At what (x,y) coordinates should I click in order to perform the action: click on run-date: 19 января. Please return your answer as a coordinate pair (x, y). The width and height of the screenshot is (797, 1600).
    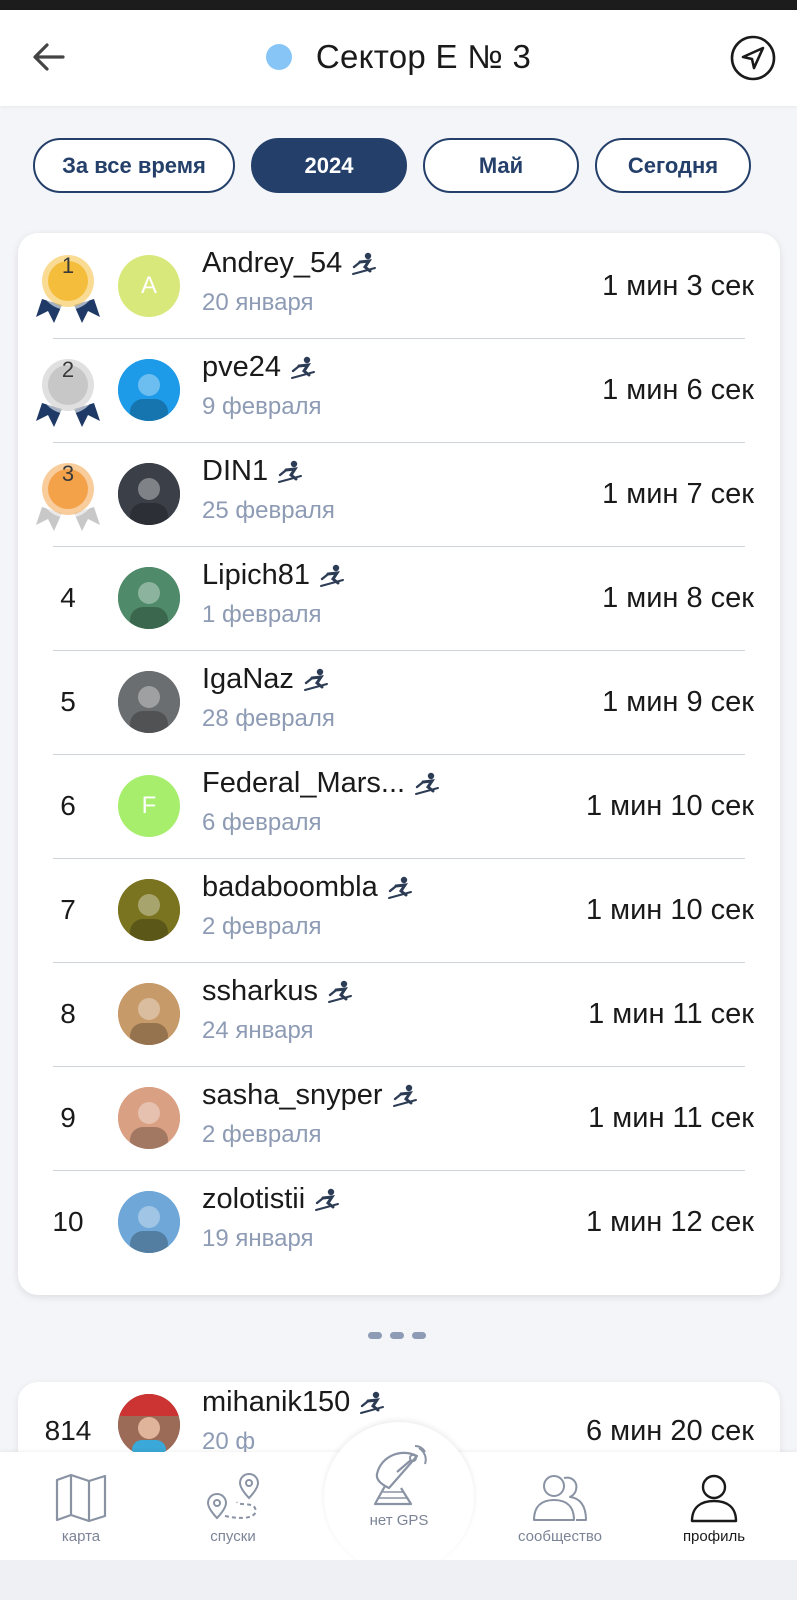
    Looking at the image, I should click on (258, 1238).